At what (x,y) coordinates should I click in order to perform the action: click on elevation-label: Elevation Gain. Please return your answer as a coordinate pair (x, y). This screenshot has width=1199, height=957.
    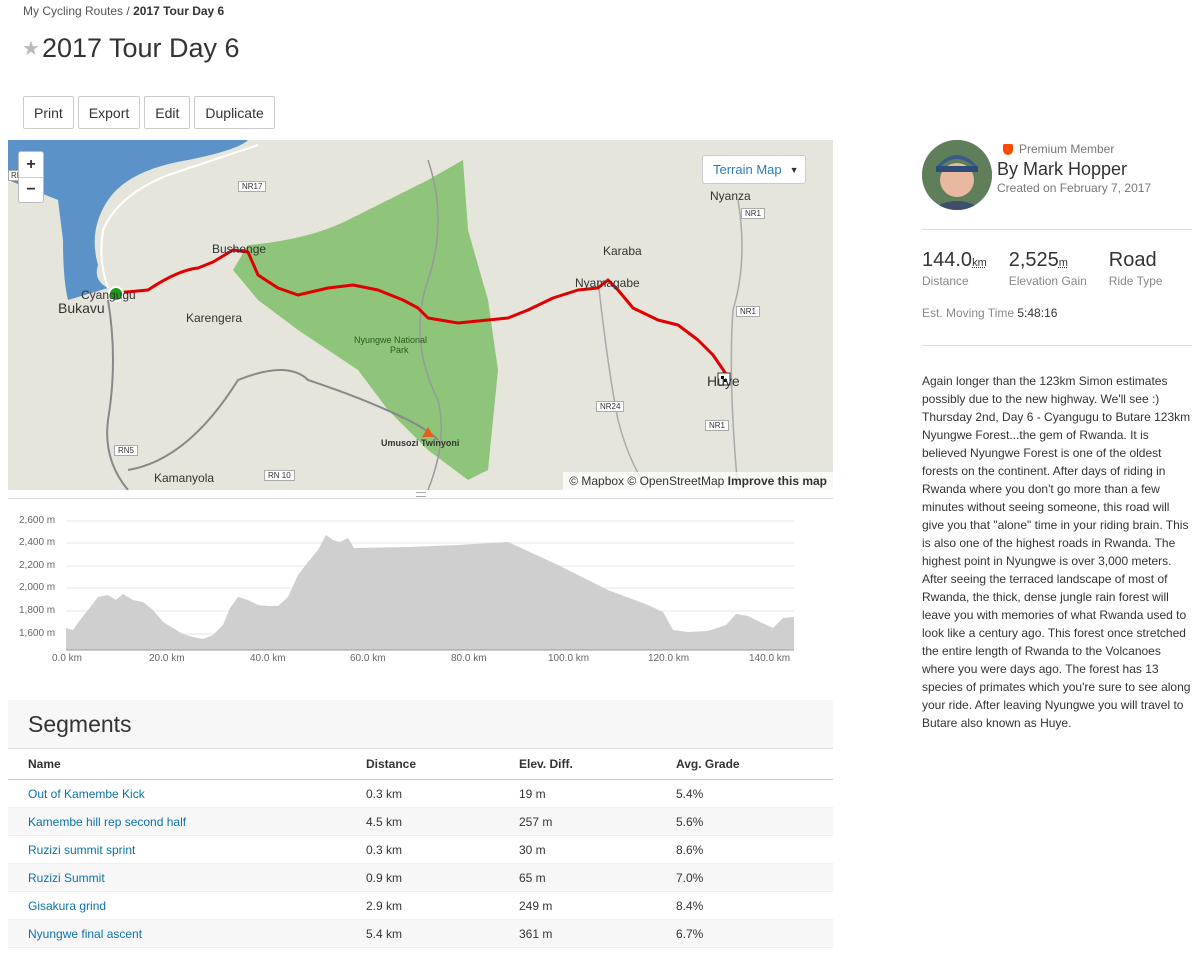
    Looking at the image, I should click on (1047, 281).